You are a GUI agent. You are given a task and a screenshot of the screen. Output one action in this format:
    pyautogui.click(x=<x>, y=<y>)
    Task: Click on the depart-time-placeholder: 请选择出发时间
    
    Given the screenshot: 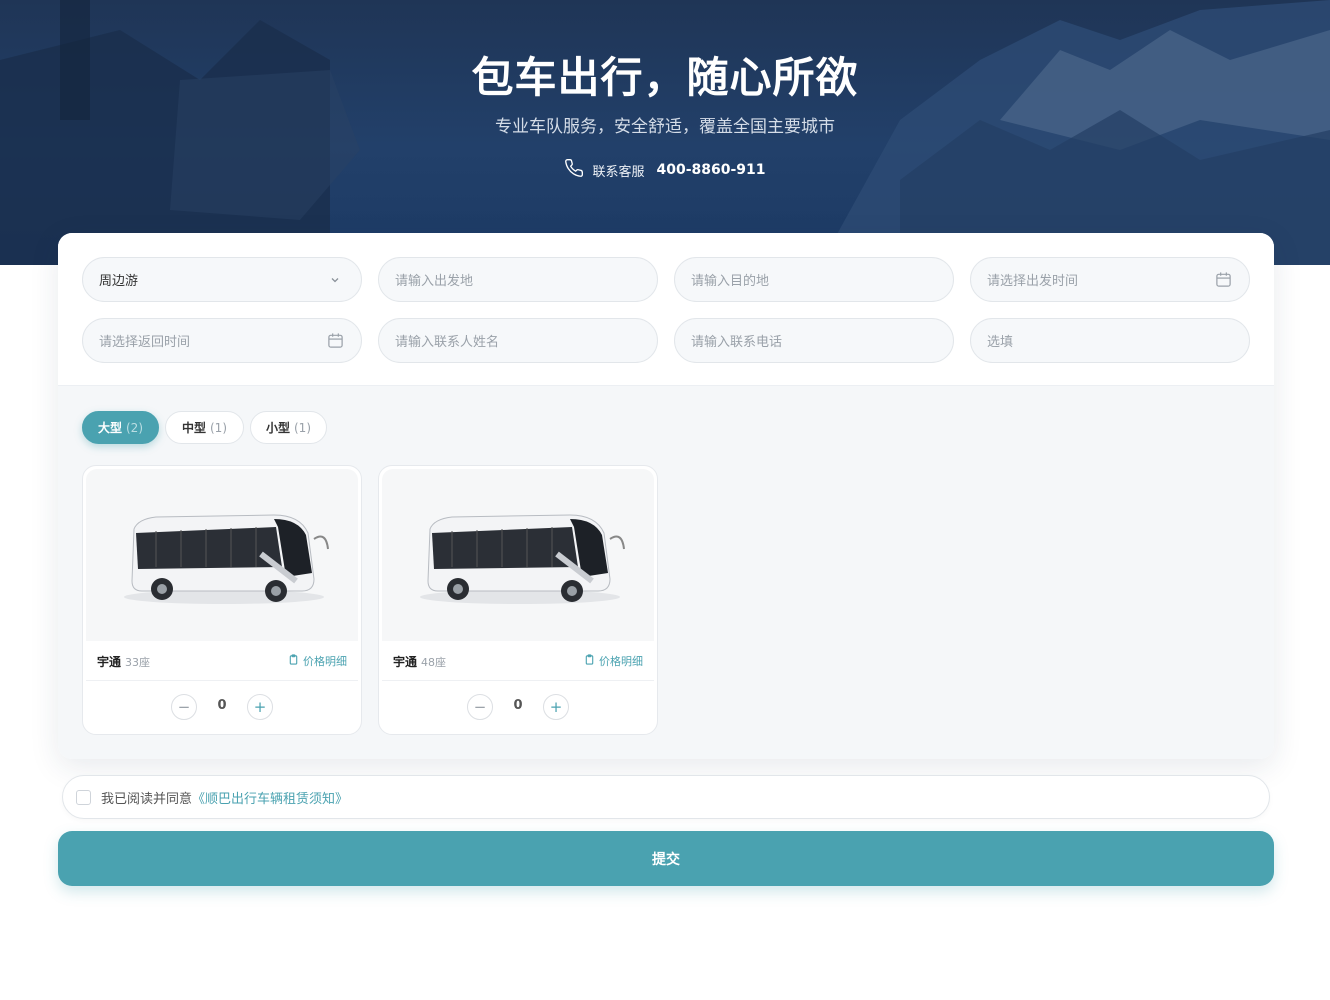 What is the action you would take?
    pyautogui.click(x=1033, y=281)
    